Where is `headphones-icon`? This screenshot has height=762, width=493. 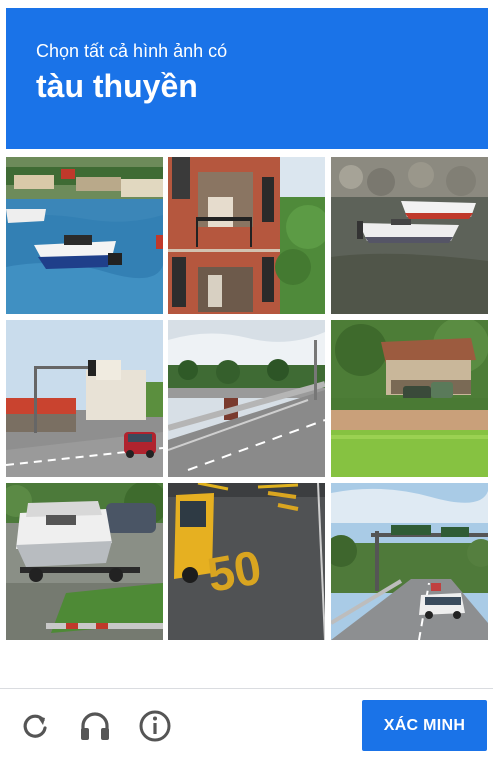
headphones-icon is located at coordinates (95, 726).